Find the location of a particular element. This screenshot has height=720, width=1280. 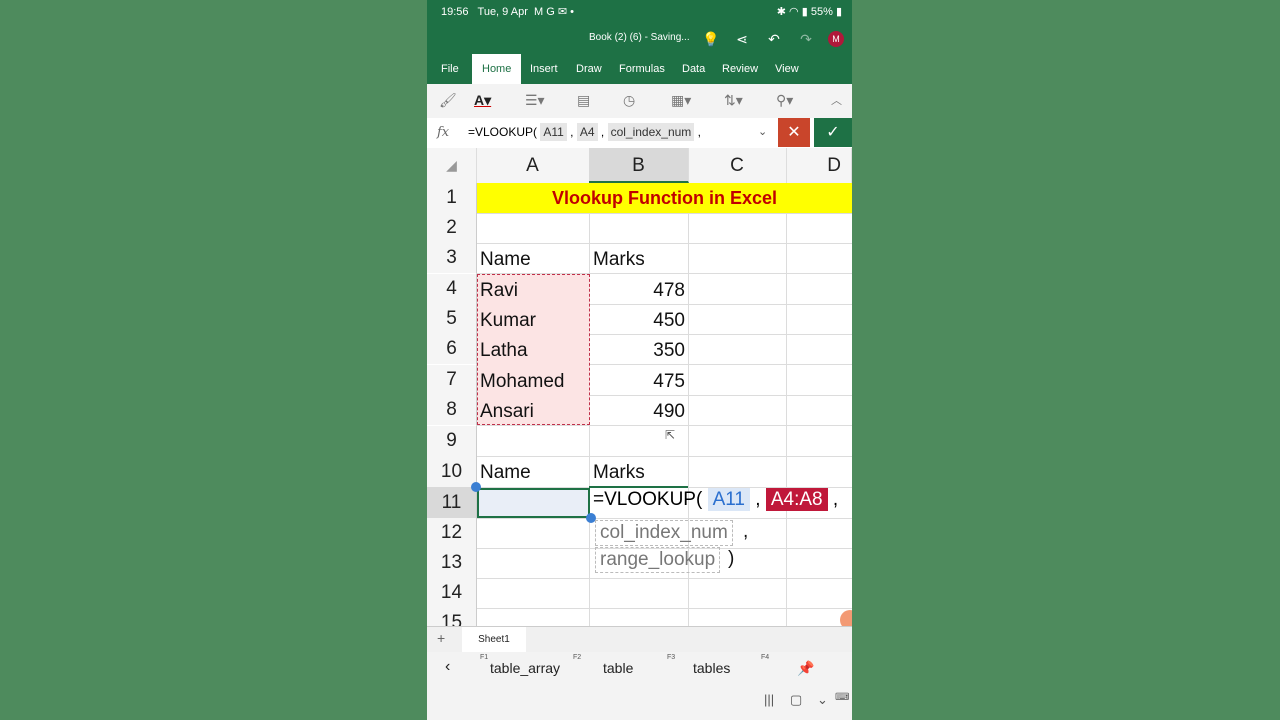

suggestion-item: table_array is located at coordinates (525, 668).